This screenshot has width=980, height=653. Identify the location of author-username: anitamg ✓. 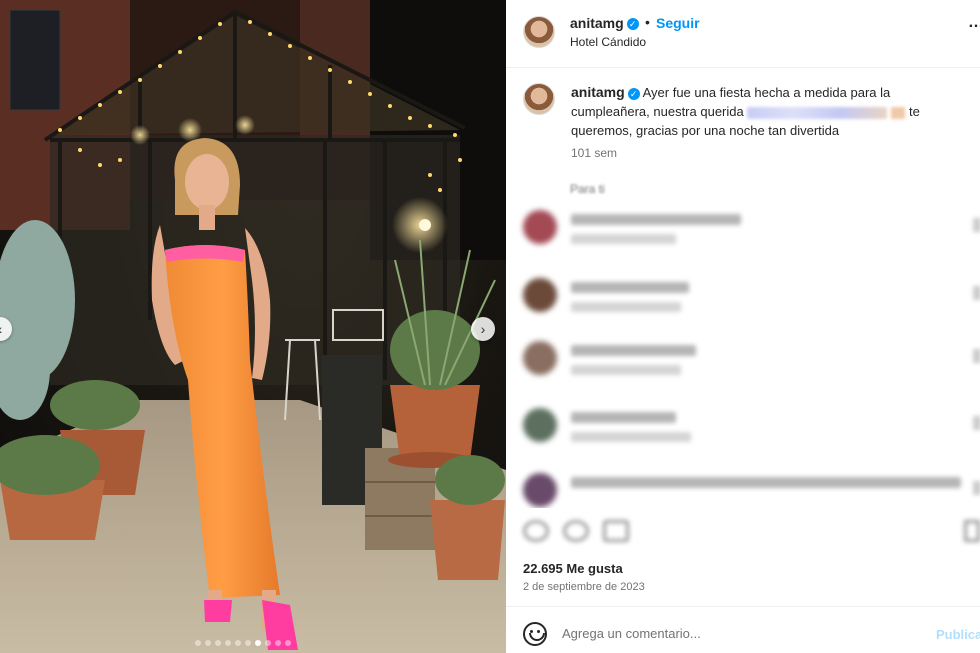
(604, 23).